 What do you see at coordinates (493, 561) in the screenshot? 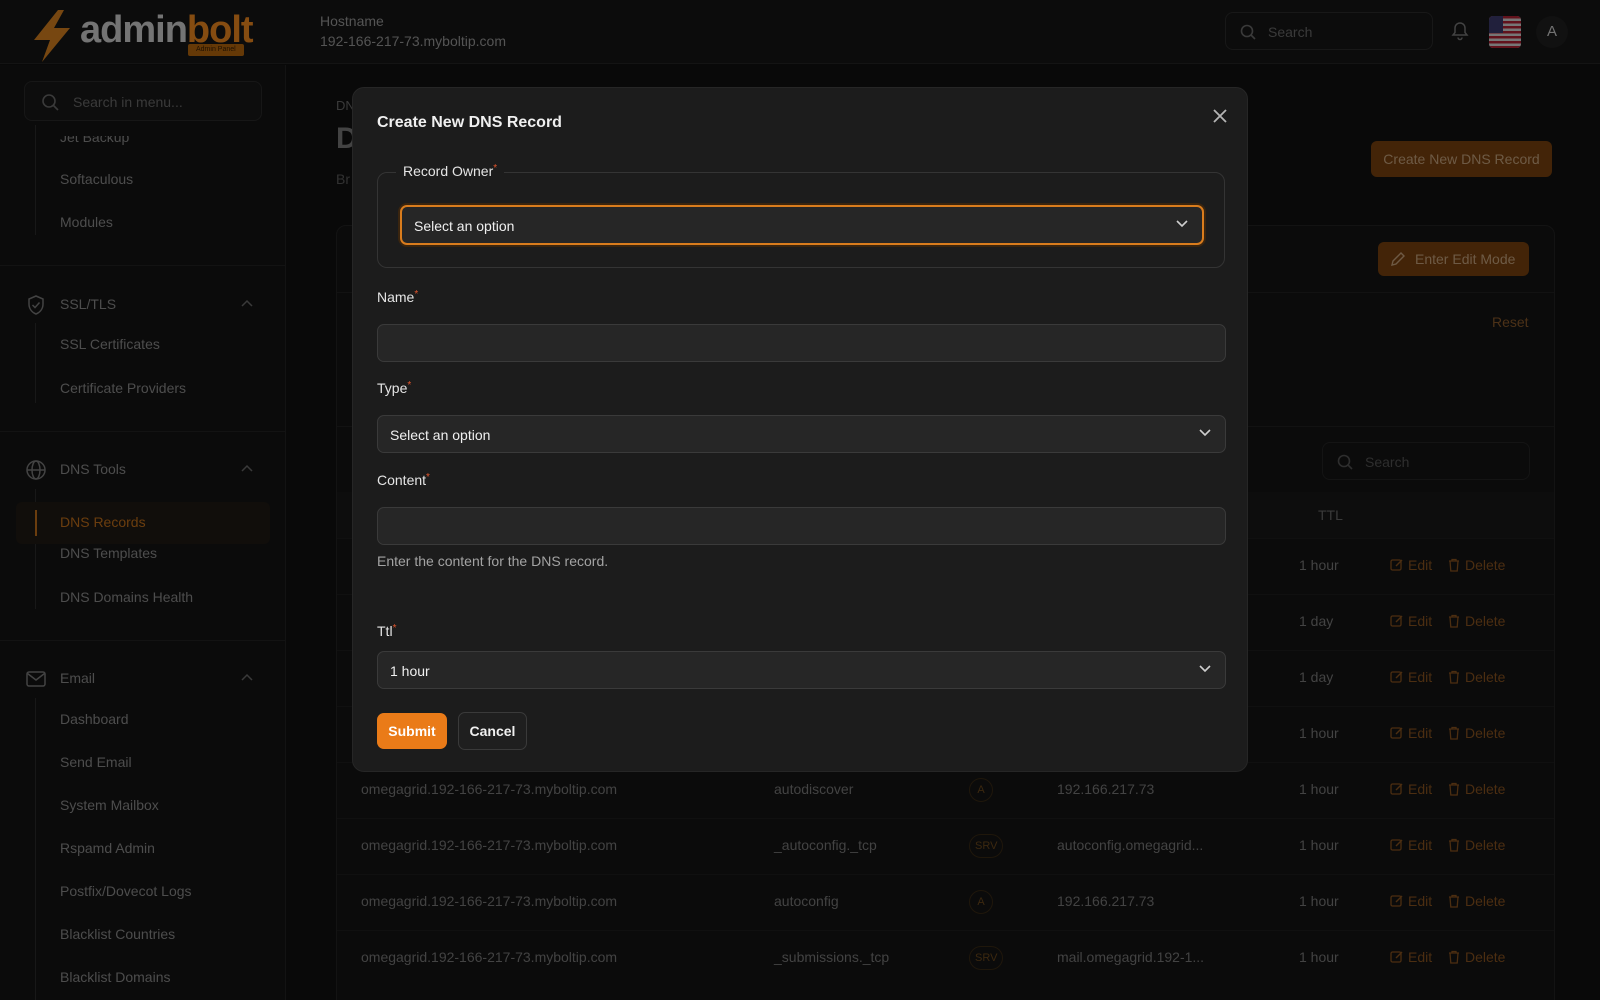
I see `content-help-text: Enter the content for the DNS record.` at bounding box center [493, 561].